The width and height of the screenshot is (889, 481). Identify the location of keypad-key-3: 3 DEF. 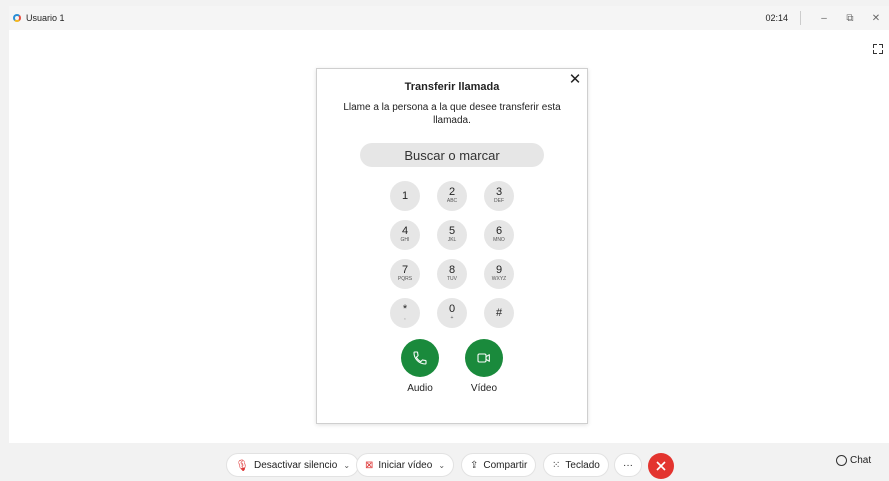
(499, 196).